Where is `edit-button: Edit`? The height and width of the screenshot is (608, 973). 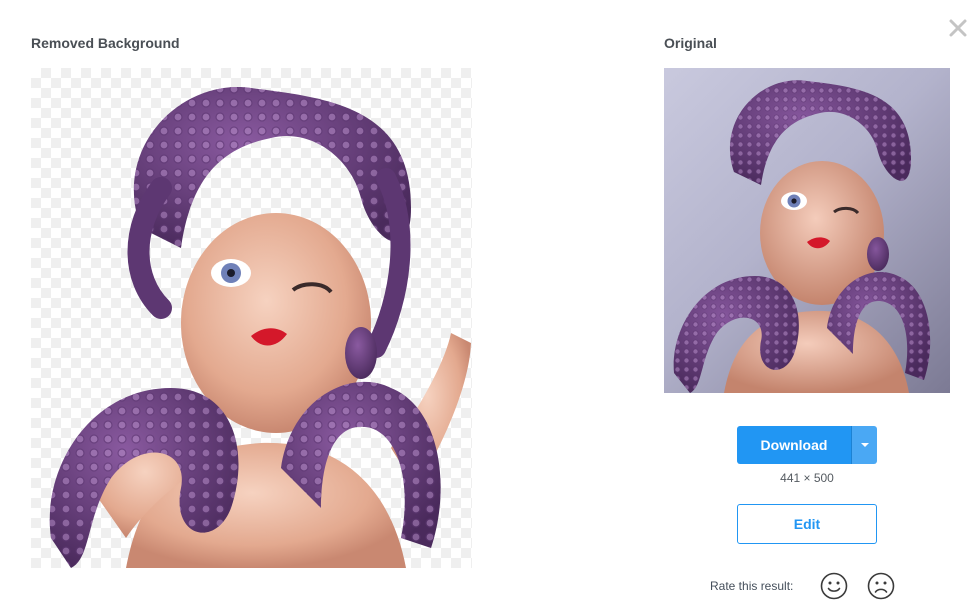
edit-button: Edit is located at coordinates (807, 524).